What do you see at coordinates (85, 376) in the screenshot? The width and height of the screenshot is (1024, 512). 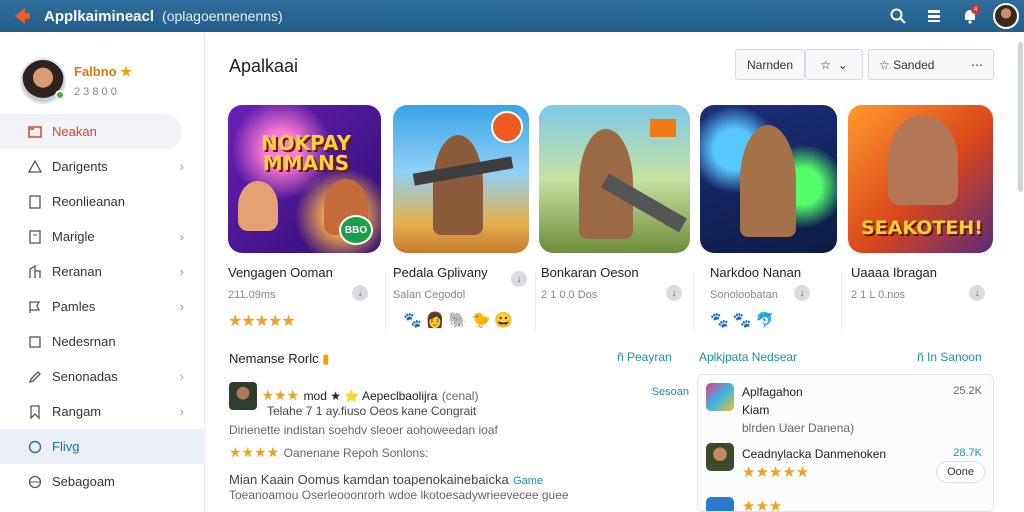 I see `sidebar-item-label: Senonadas` at bounding box center [85, 376].